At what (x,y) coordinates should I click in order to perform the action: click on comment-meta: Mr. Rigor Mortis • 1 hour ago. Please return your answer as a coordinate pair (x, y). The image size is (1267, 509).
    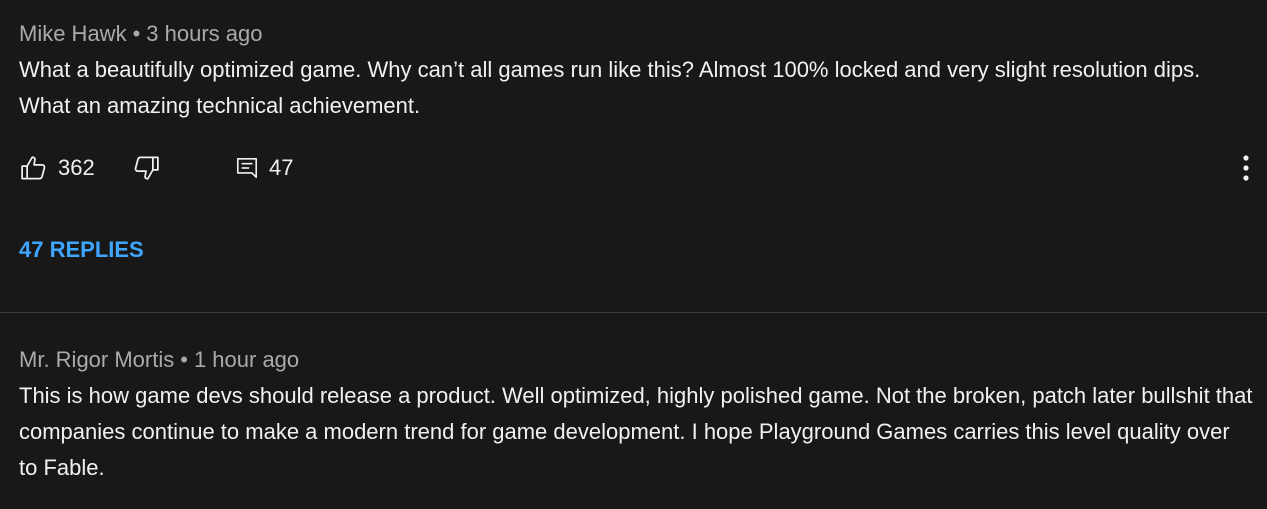
    Looking at the image, I should click on (159, 360).